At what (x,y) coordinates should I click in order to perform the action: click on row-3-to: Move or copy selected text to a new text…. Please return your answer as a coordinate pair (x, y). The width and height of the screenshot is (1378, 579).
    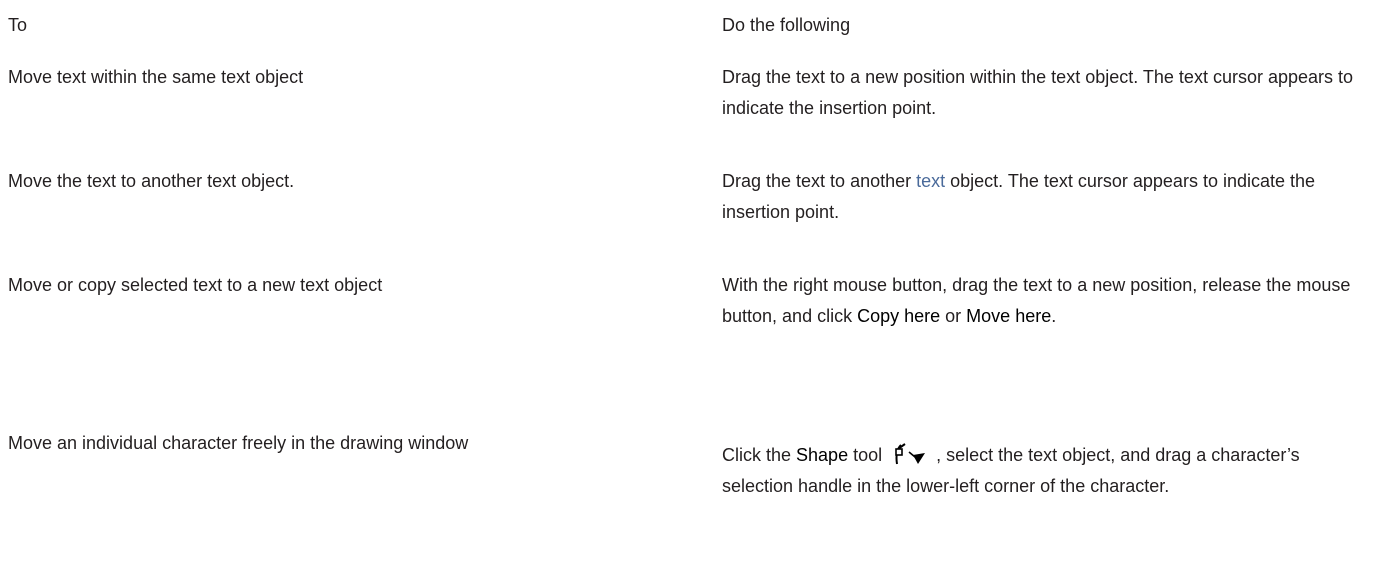
    Looking at the image, I should click on (195, 285).